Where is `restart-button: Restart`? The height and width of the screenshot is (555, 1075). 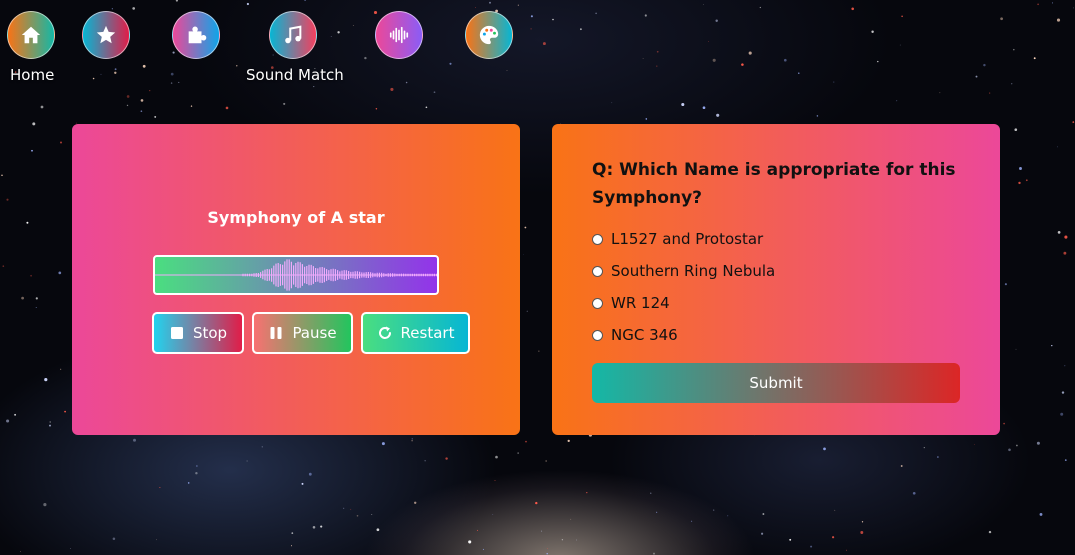 restart-button: Restart is located at coordinates (415, 333).